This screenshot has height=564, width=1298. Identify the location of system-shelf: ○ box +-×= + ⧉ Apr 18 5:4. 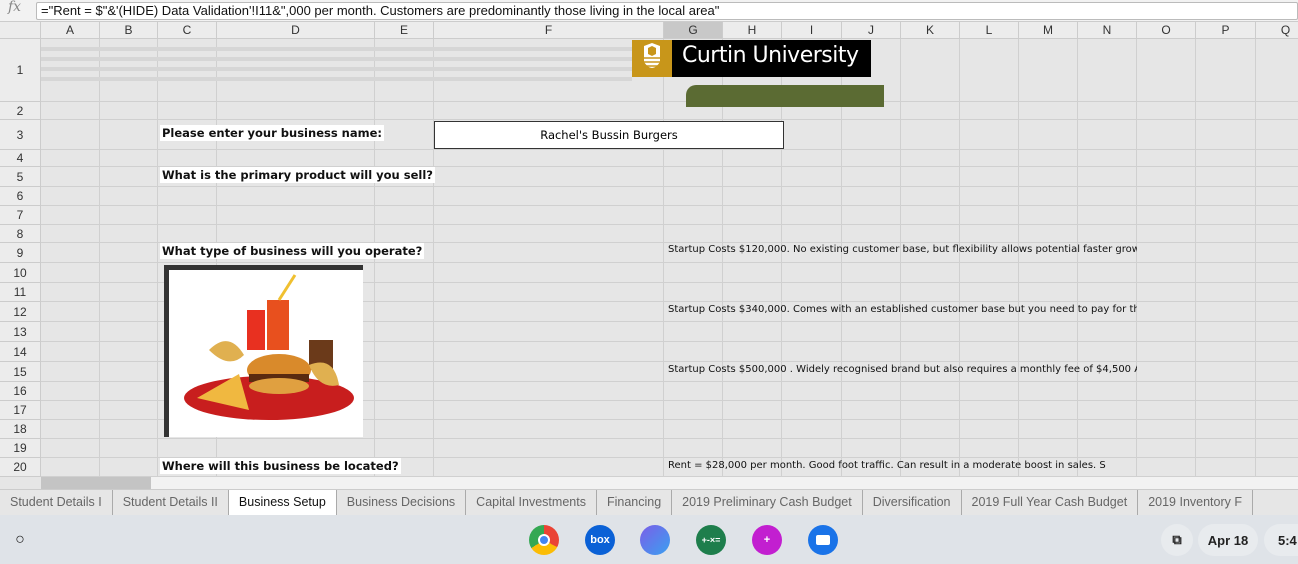
(649, 539).